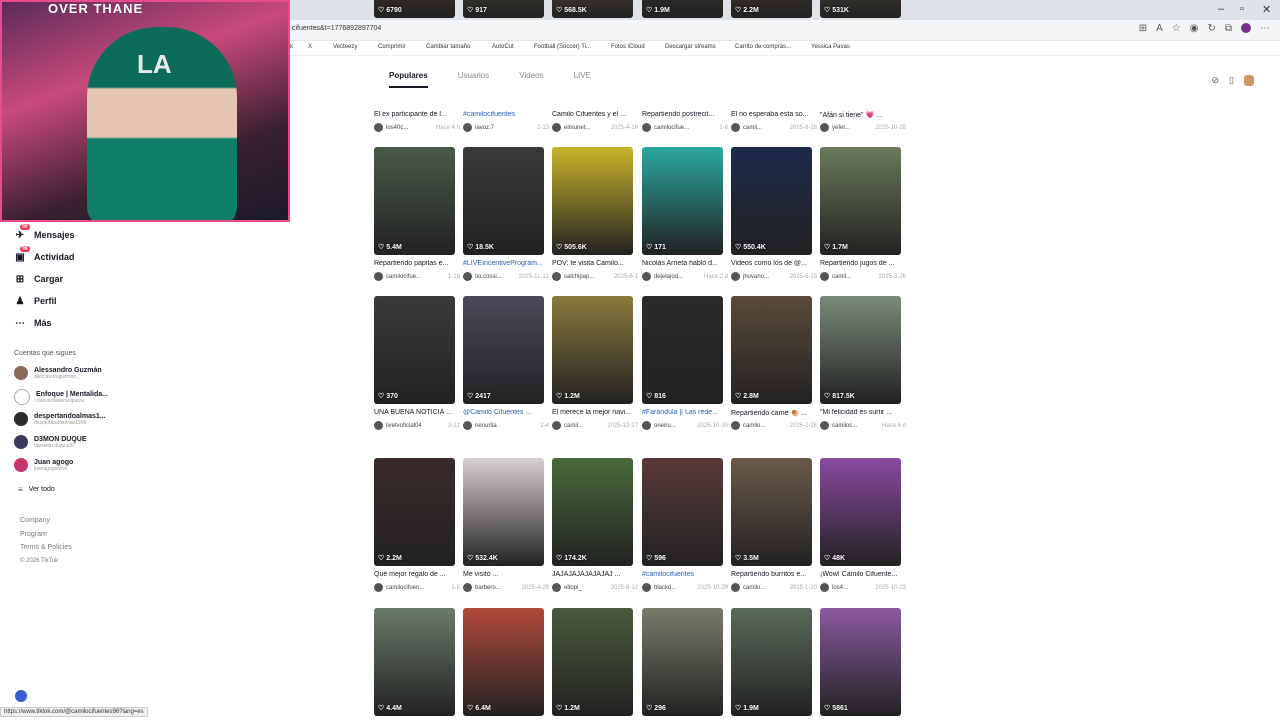 The height and width of the screenshot is (720, 1280). I want to click on footer-link: Terms & Policies, so click(46, 547).